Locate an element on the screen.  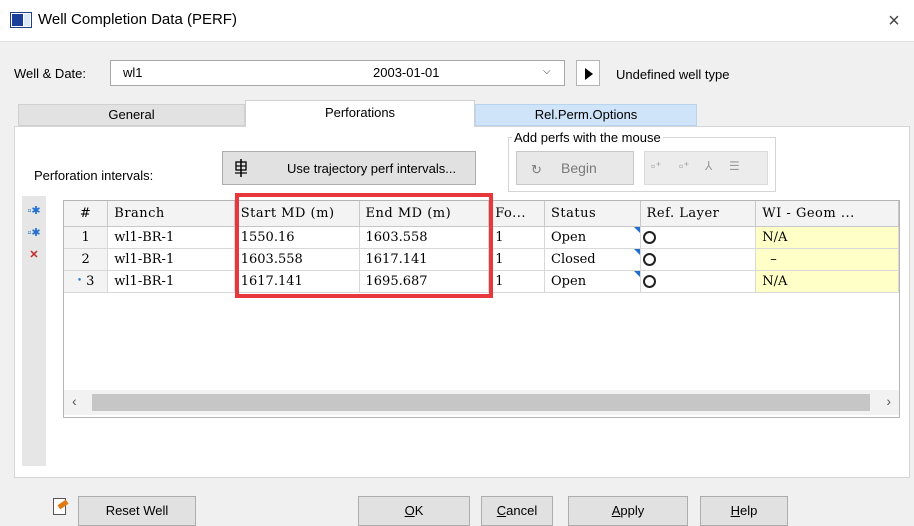
perforation-intervals-label: Perforation intervals: is located at coordinates (94, 175).